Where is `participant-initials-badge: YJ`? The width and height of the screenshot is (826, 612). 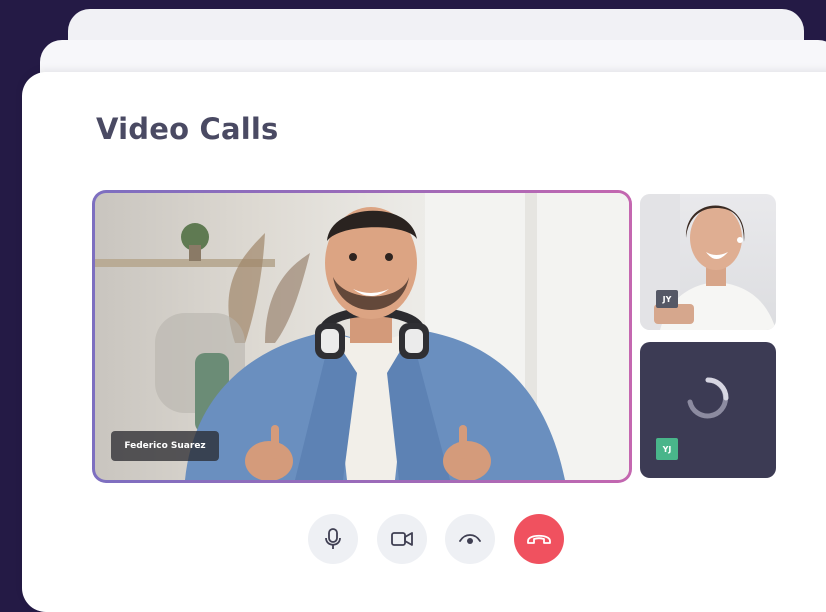 participant-initials-badge: YJ is located at coordinates (667, 449).